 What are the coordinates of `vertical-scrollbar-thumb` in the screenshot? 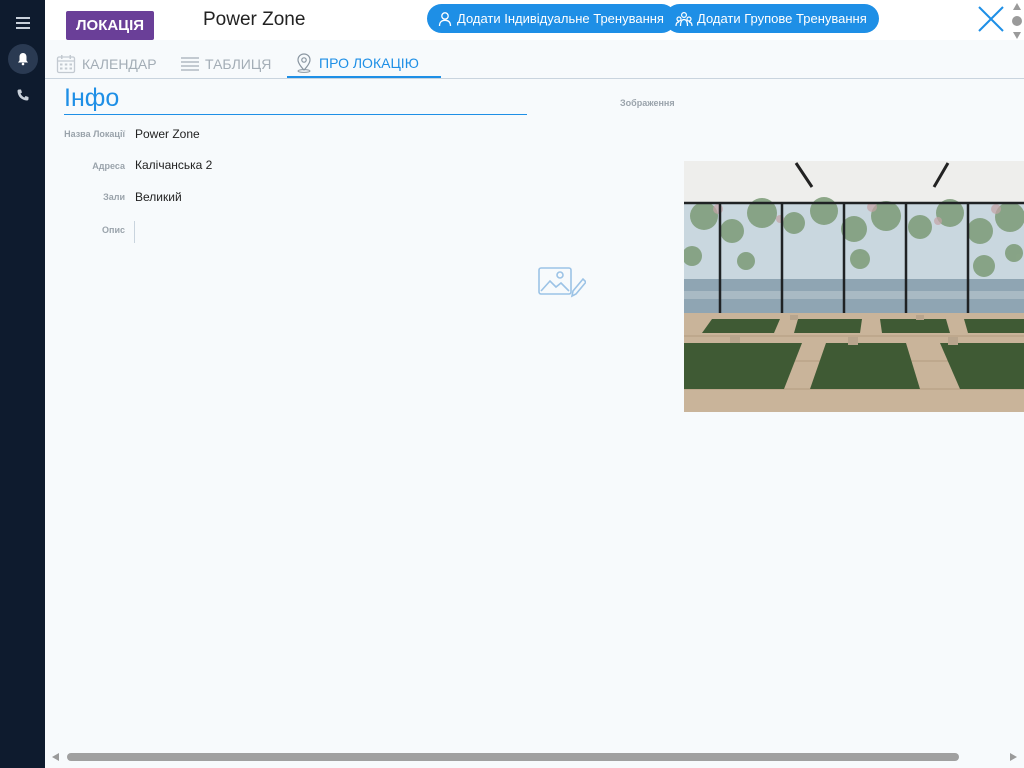 It's located at (1017, 21).